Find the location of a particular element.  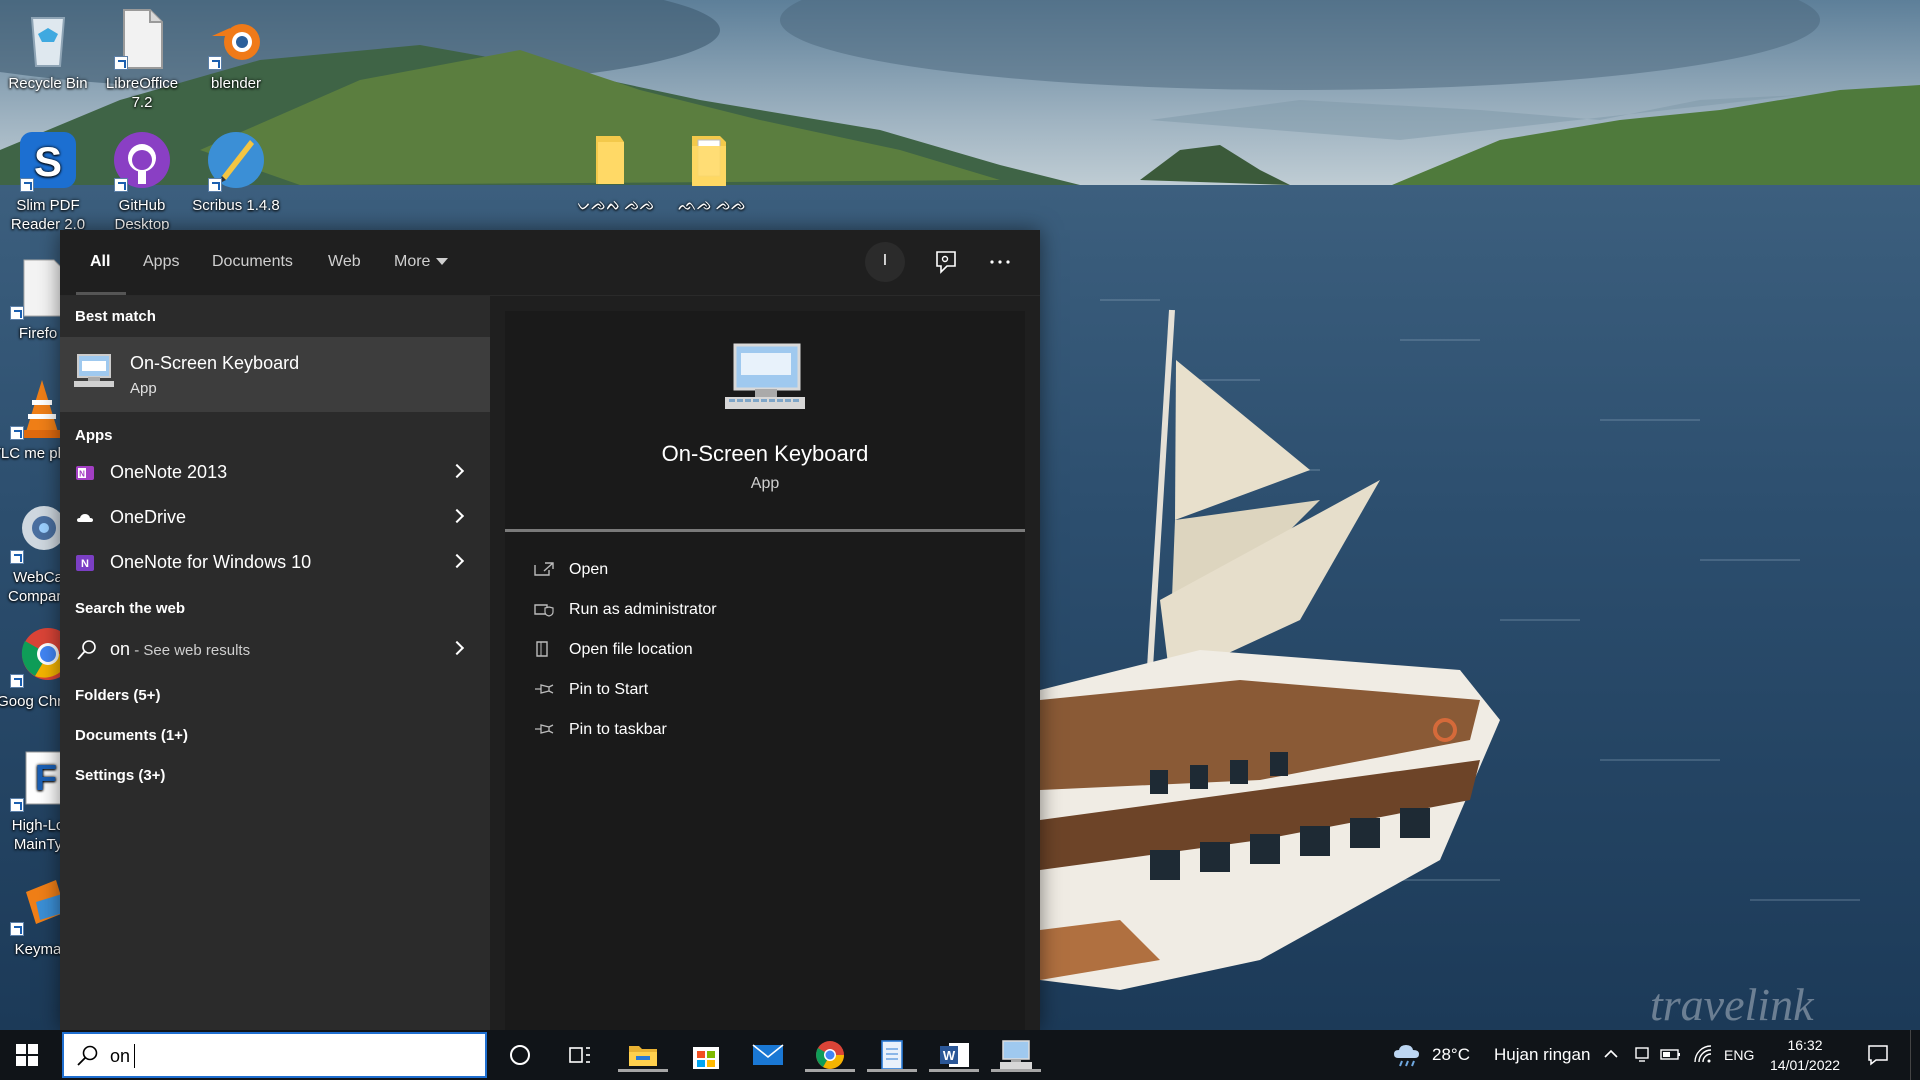

taskbar-notepad is located at coordinates (892, 1055).